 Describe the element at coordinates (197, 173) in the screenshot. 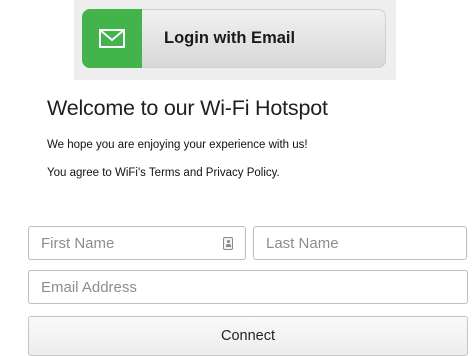

I see `terms-link: WiFi's Terms and Privacy Policy.` at that location.